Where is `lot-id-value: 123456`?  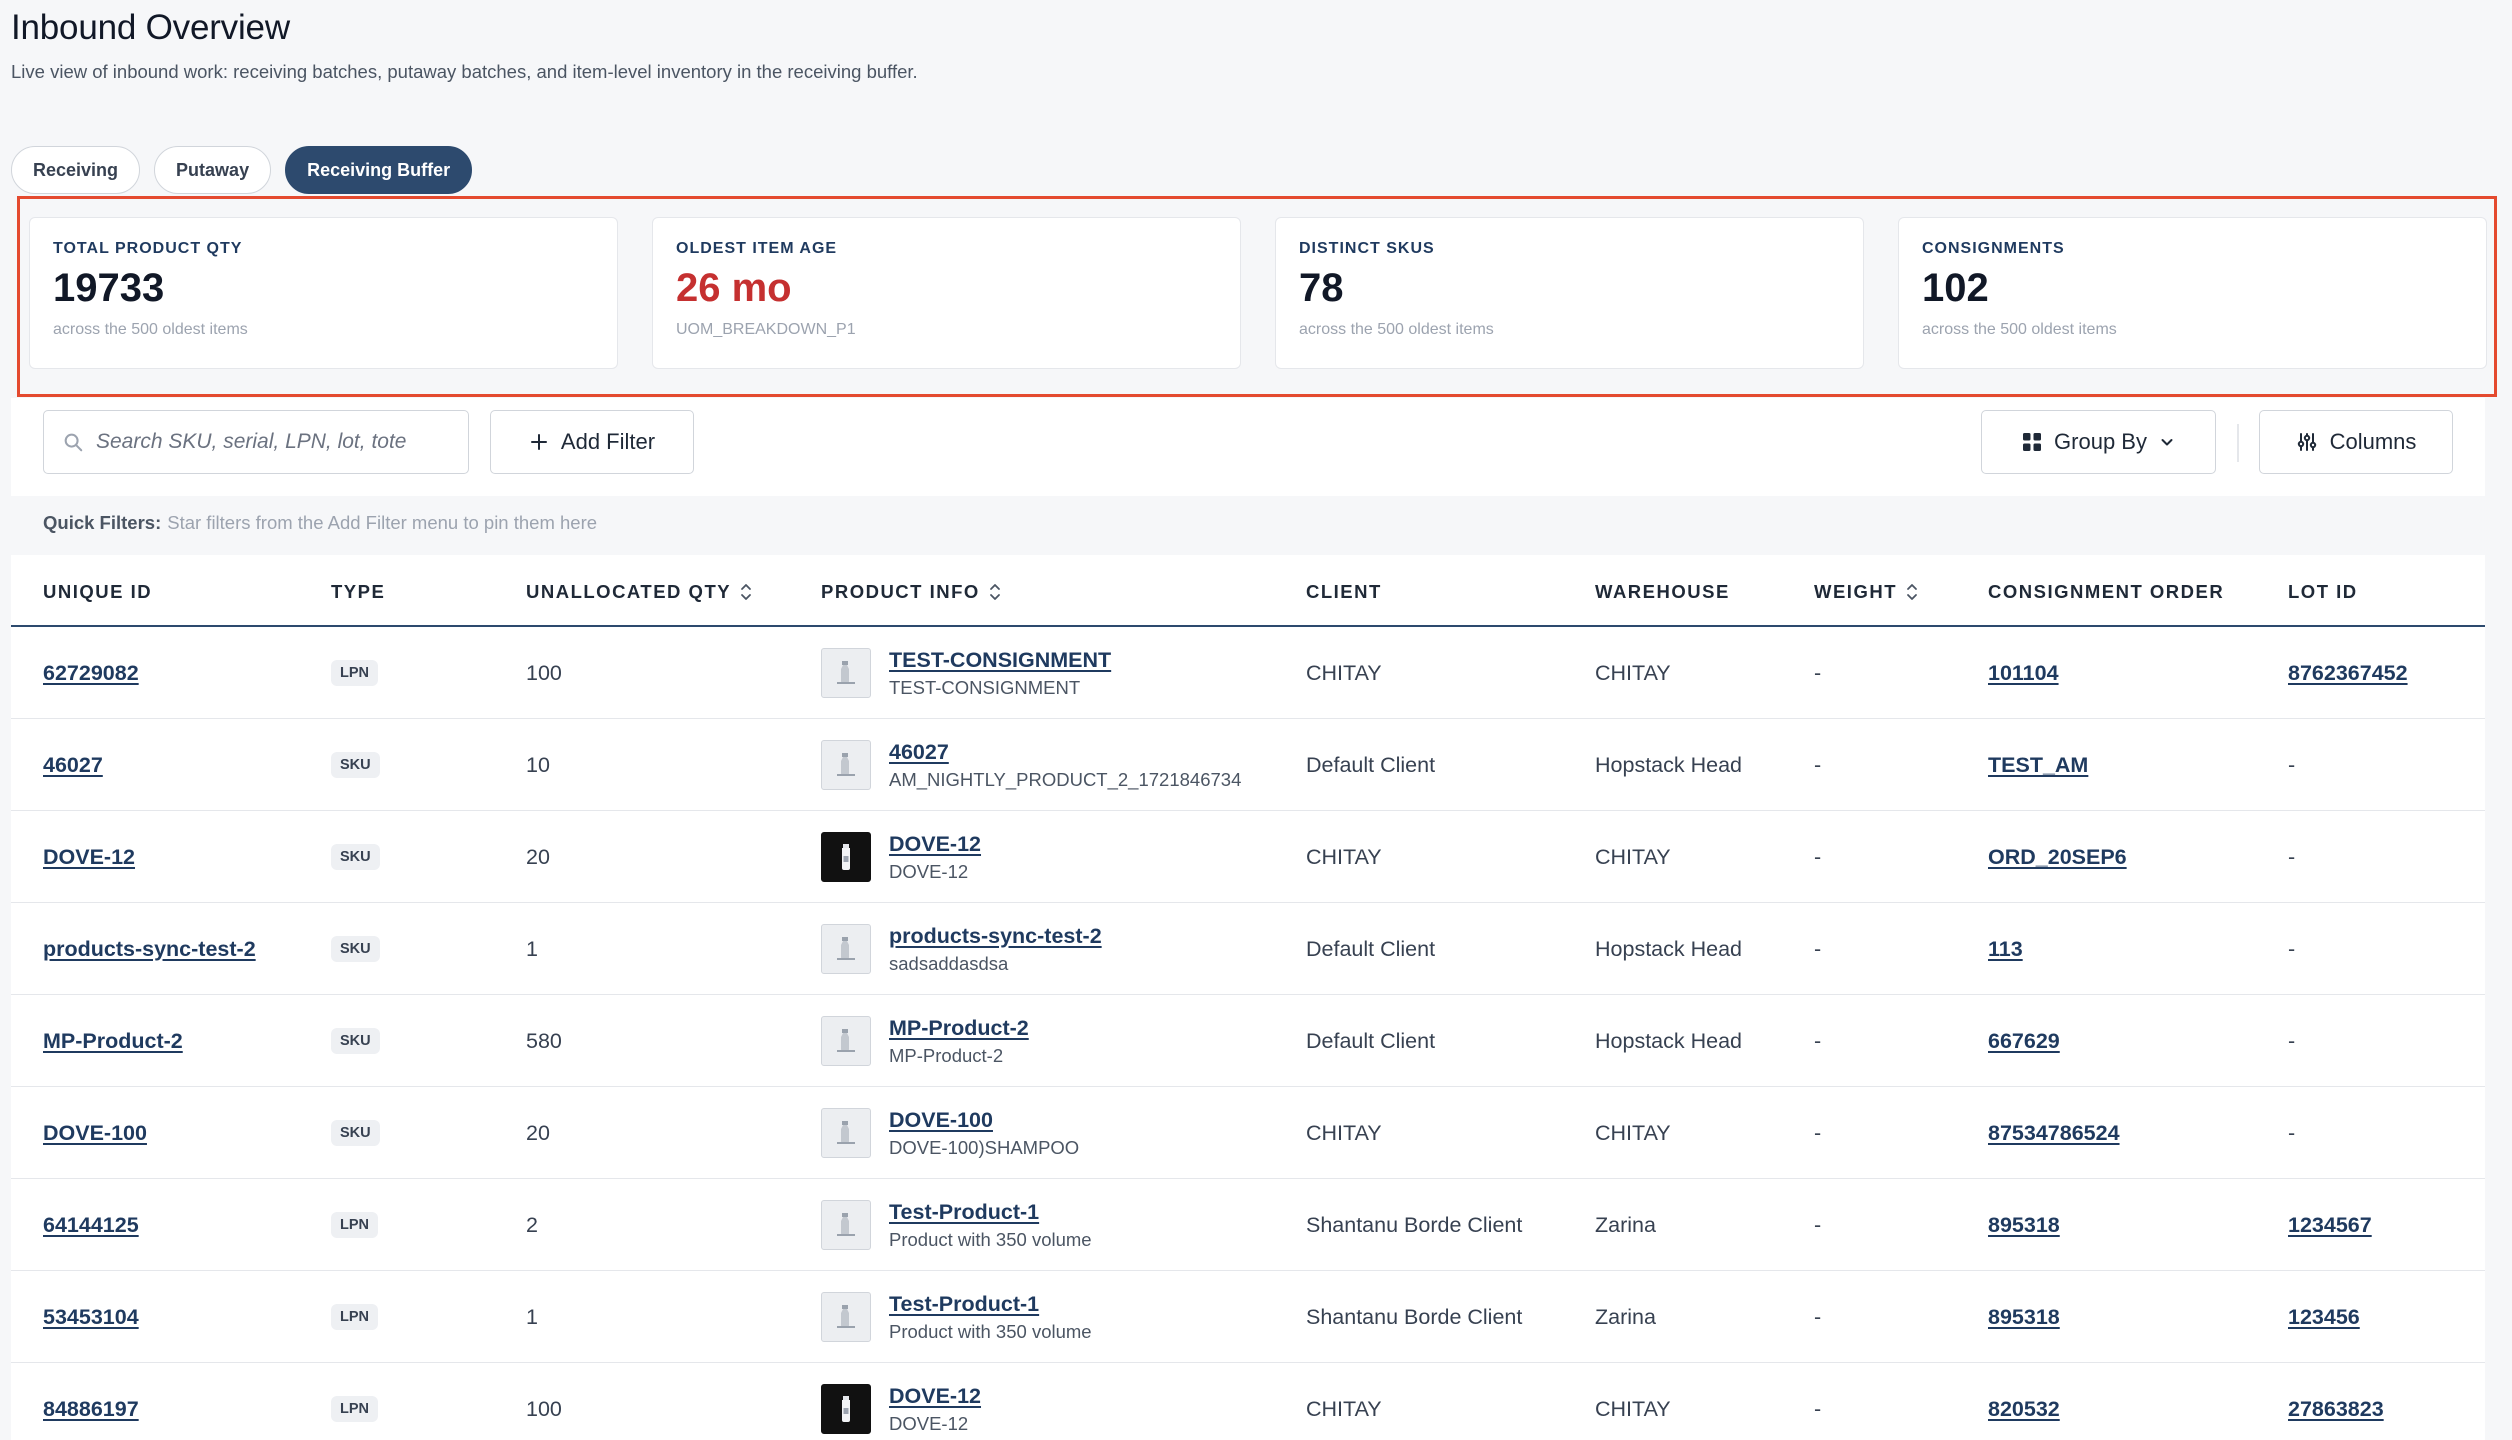
lot-id-value: 123456 is located at coordinates (2324, 1317).